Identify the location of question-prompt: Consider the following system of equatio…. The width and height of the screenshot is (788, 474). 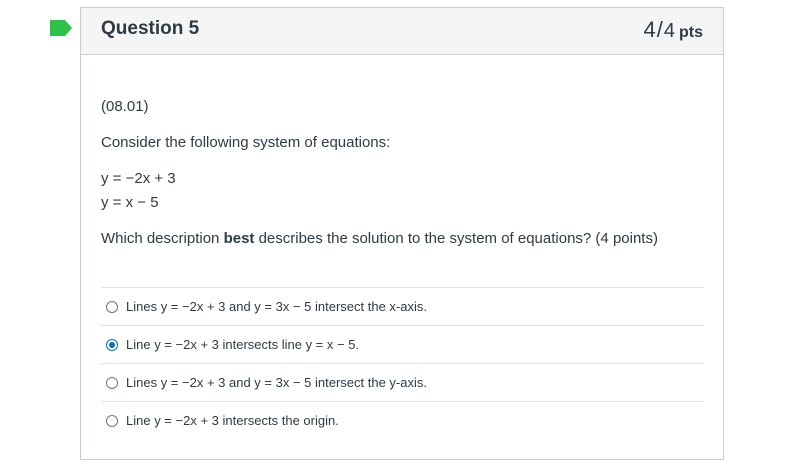
(246, 142).